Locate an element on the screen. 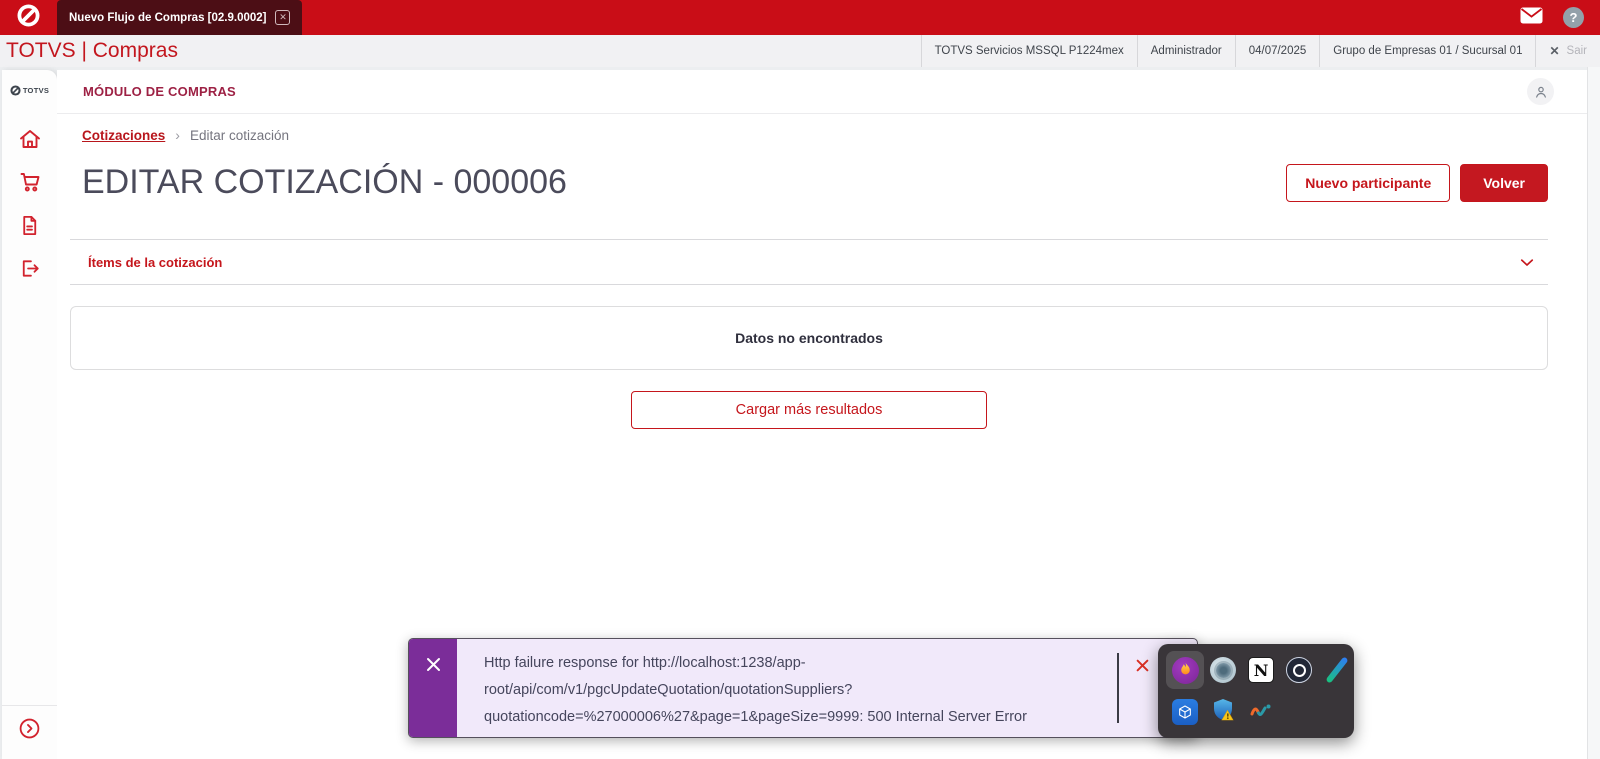 The width and height of the screenshot is (1600, 759). program-tab: Nuevo Flujo de Compras [02.9.0002] ✕ is located at coordinates (180, 17).